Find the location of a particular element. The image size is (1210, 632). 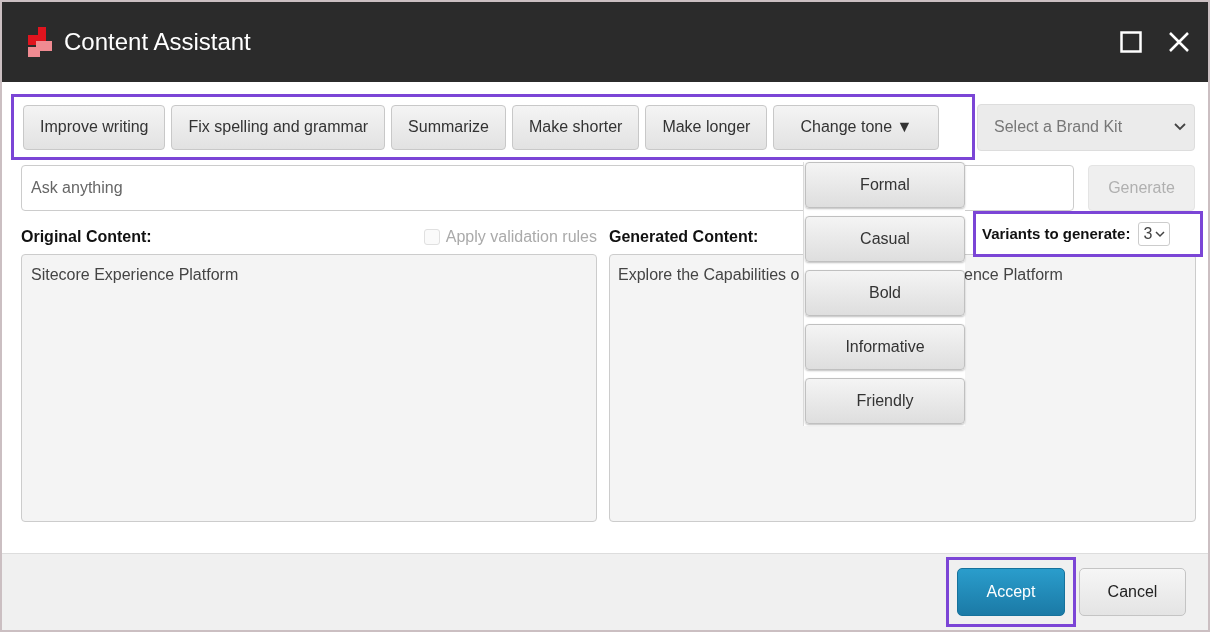

section-label: Original Content: is located at coordinates (86, 237).